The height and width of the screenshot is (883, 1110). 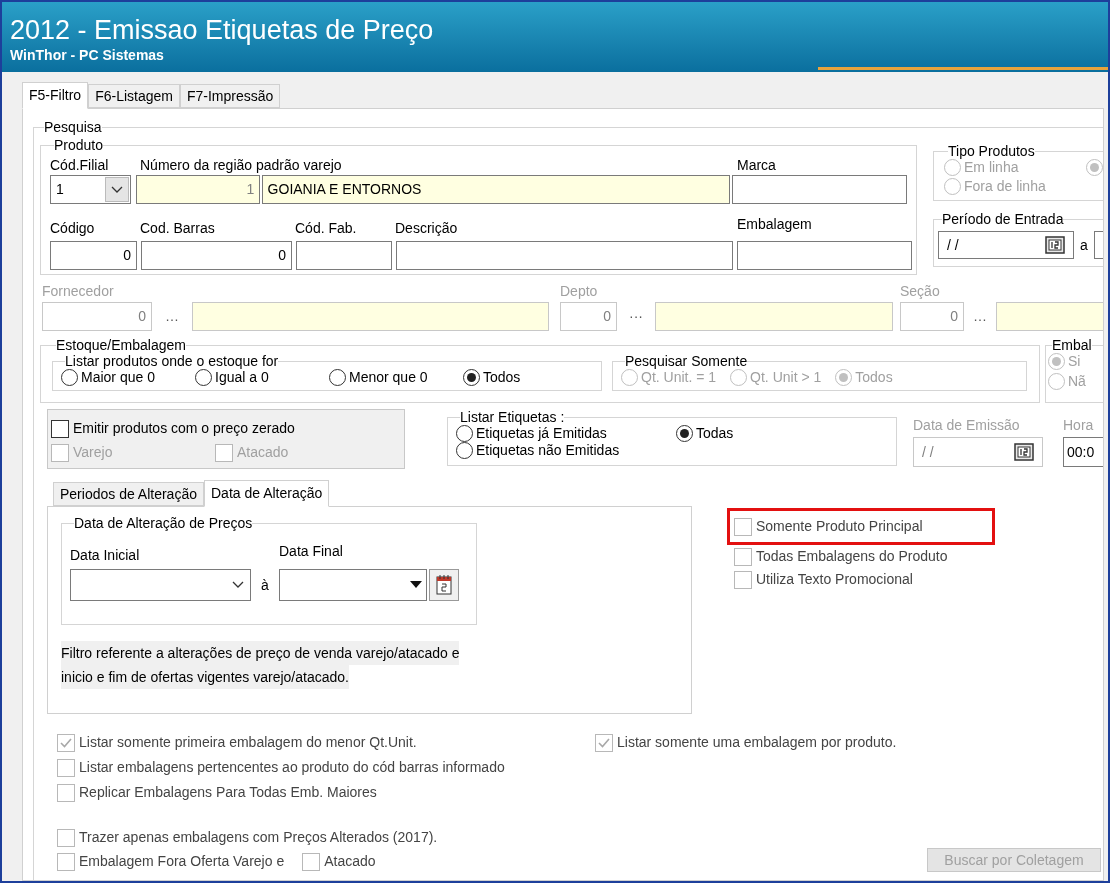 What do you see at coordinates (134, 96) in the screenshot?
I see `tab: F6-Listagem` at bounding box center [134, 96].